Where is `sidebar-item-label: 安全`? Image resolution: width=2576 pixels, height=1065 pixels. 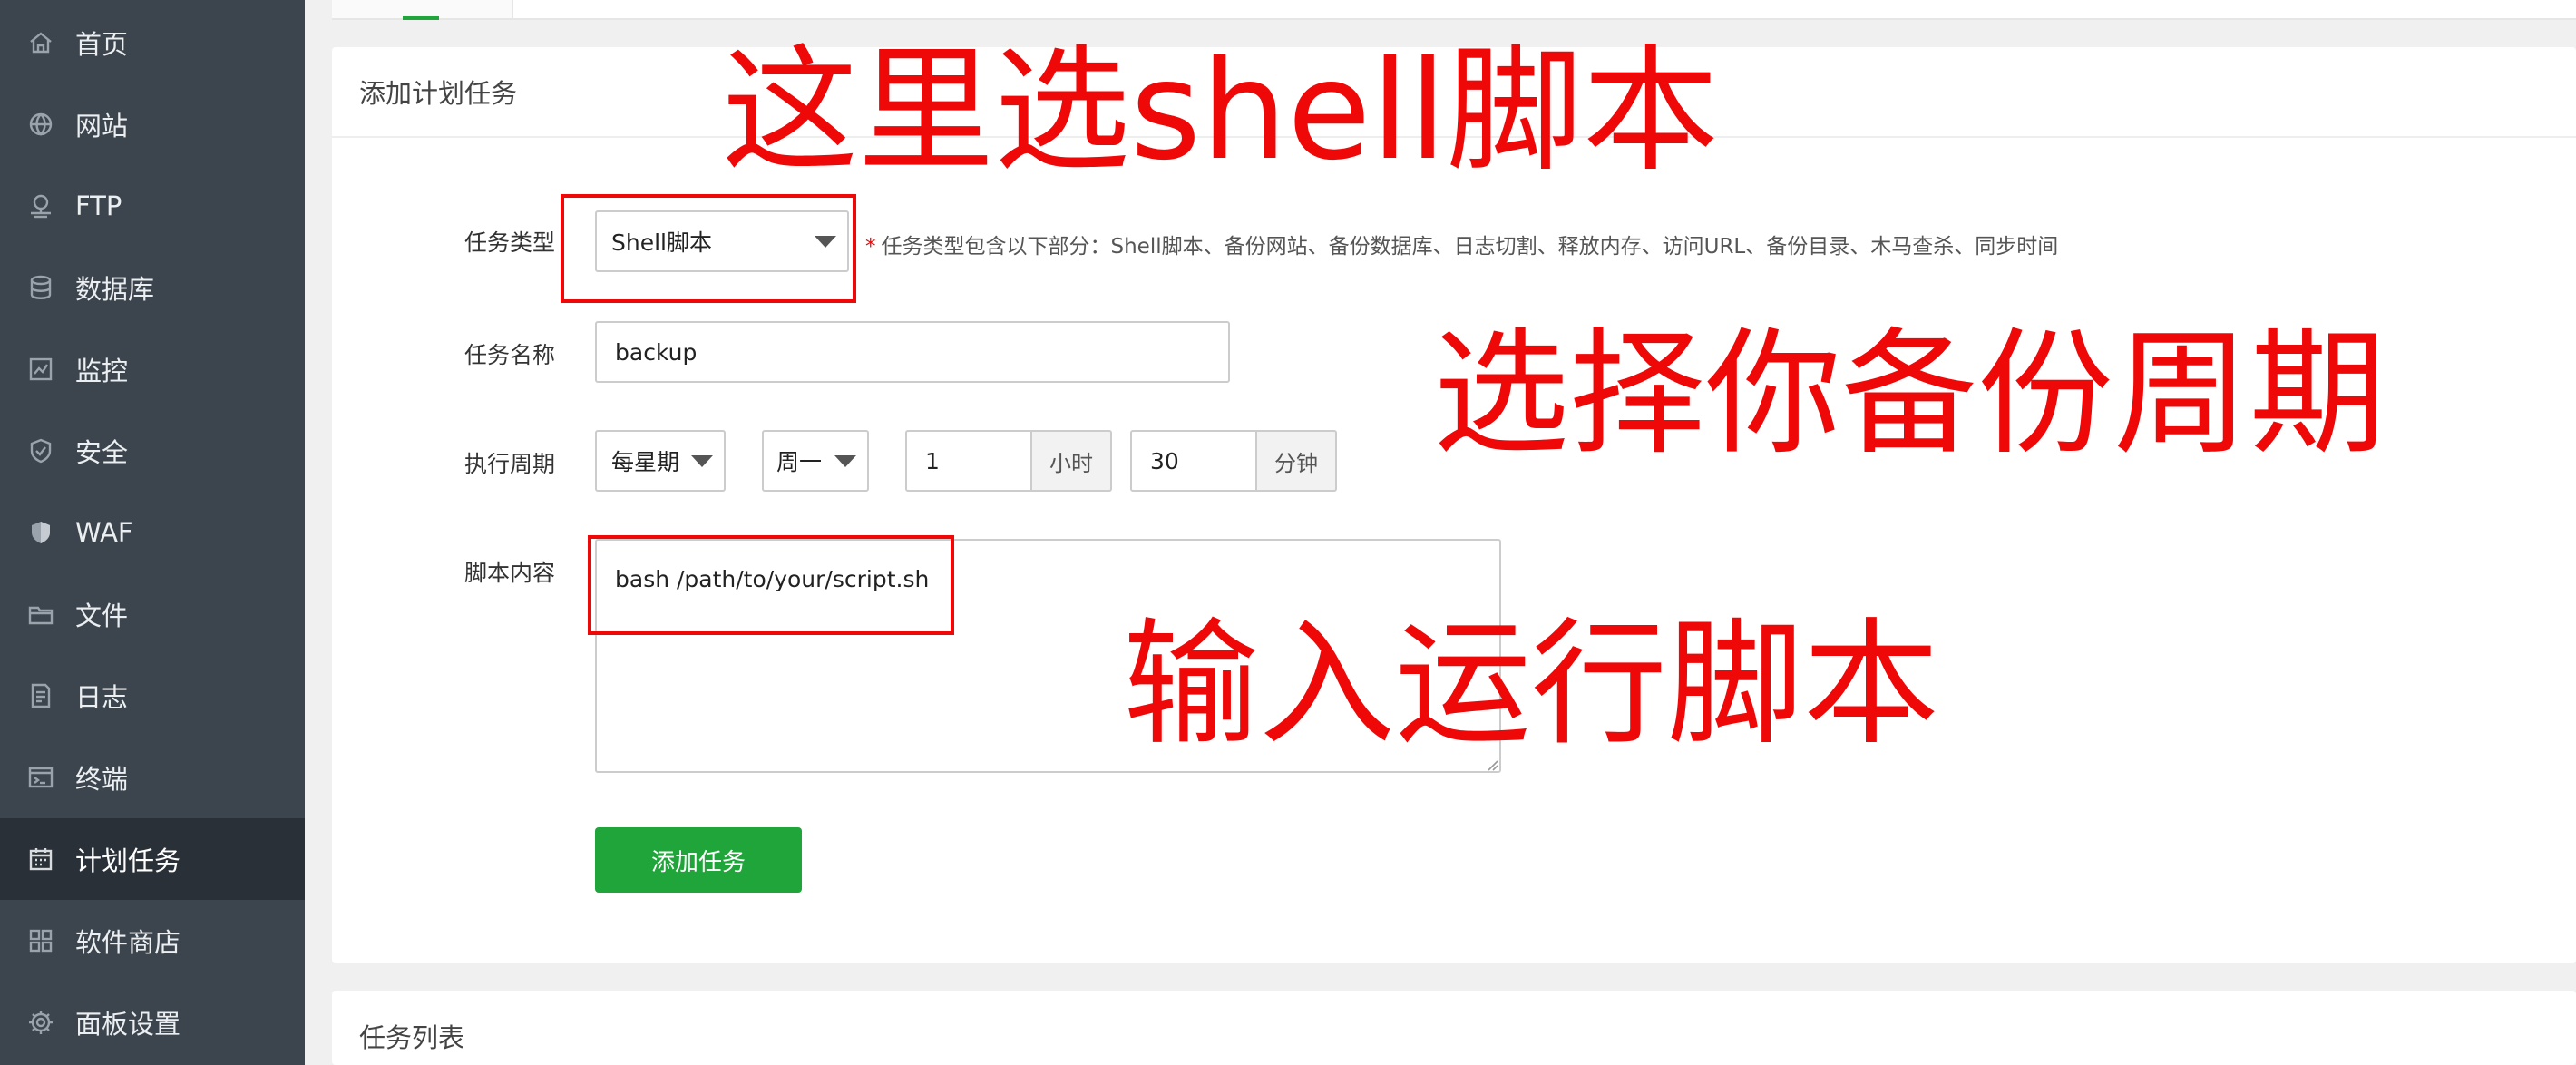
sidebar-item-label: 安全 is located at coordinates (102, 452).